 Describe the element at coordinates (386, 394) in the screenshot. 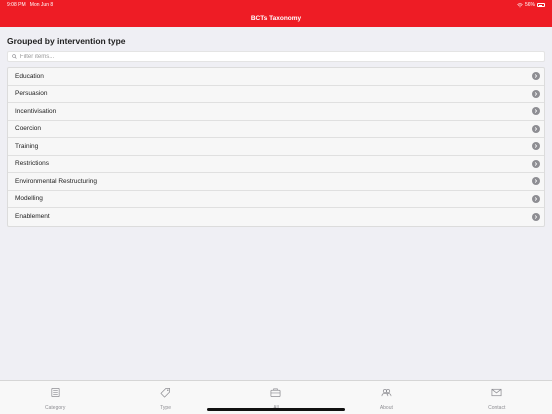

I see `people-icon` at that location.